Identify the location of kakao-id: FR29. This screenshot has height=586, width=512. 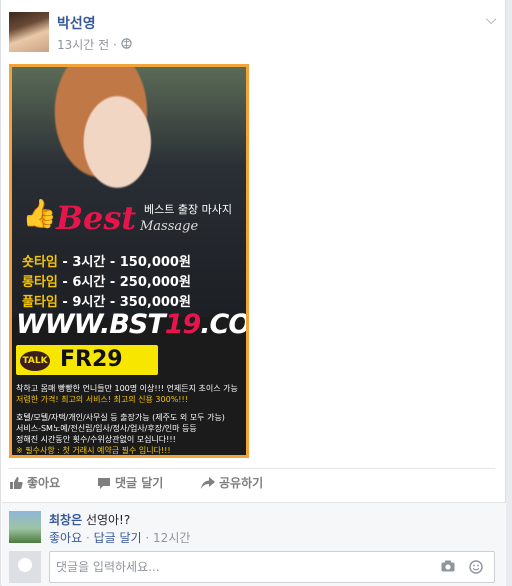
(91, 359).